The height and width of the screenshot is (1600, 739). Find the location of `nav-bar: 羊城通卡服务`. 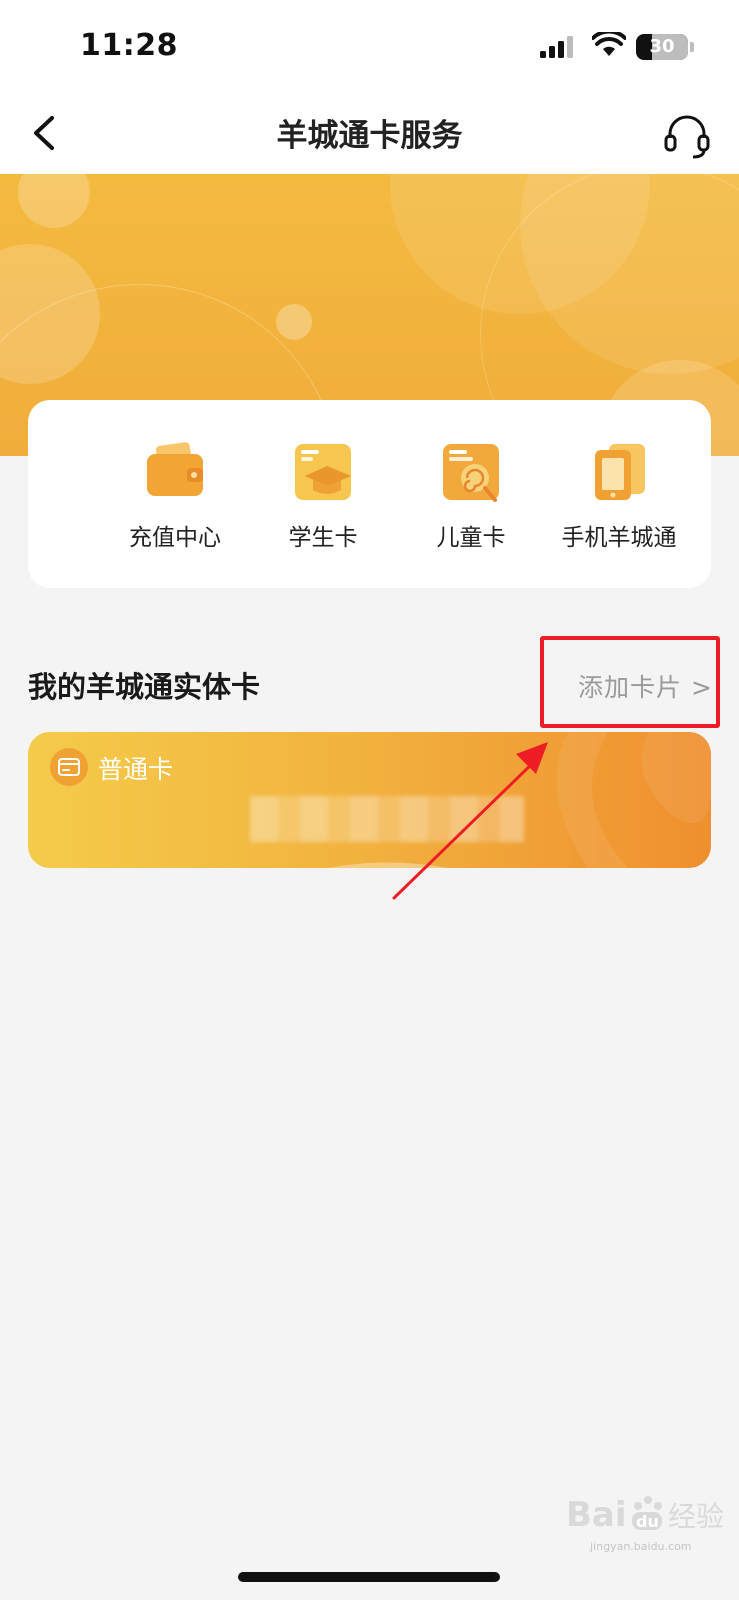

nav-bar: 羊城通卡服务 is located at coordinates (369, 135).